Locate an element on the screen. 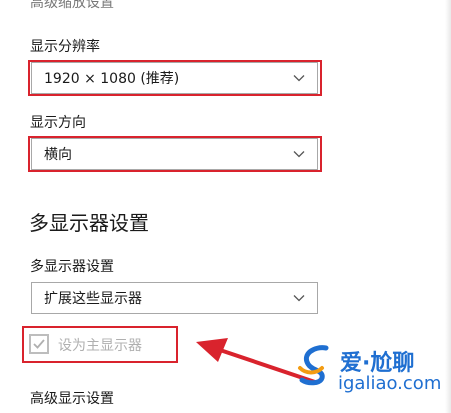 The height and width of the screenshot is (413, 451). multi-display-section-title: 多显示器设置 is located at coordinates (89, 223).